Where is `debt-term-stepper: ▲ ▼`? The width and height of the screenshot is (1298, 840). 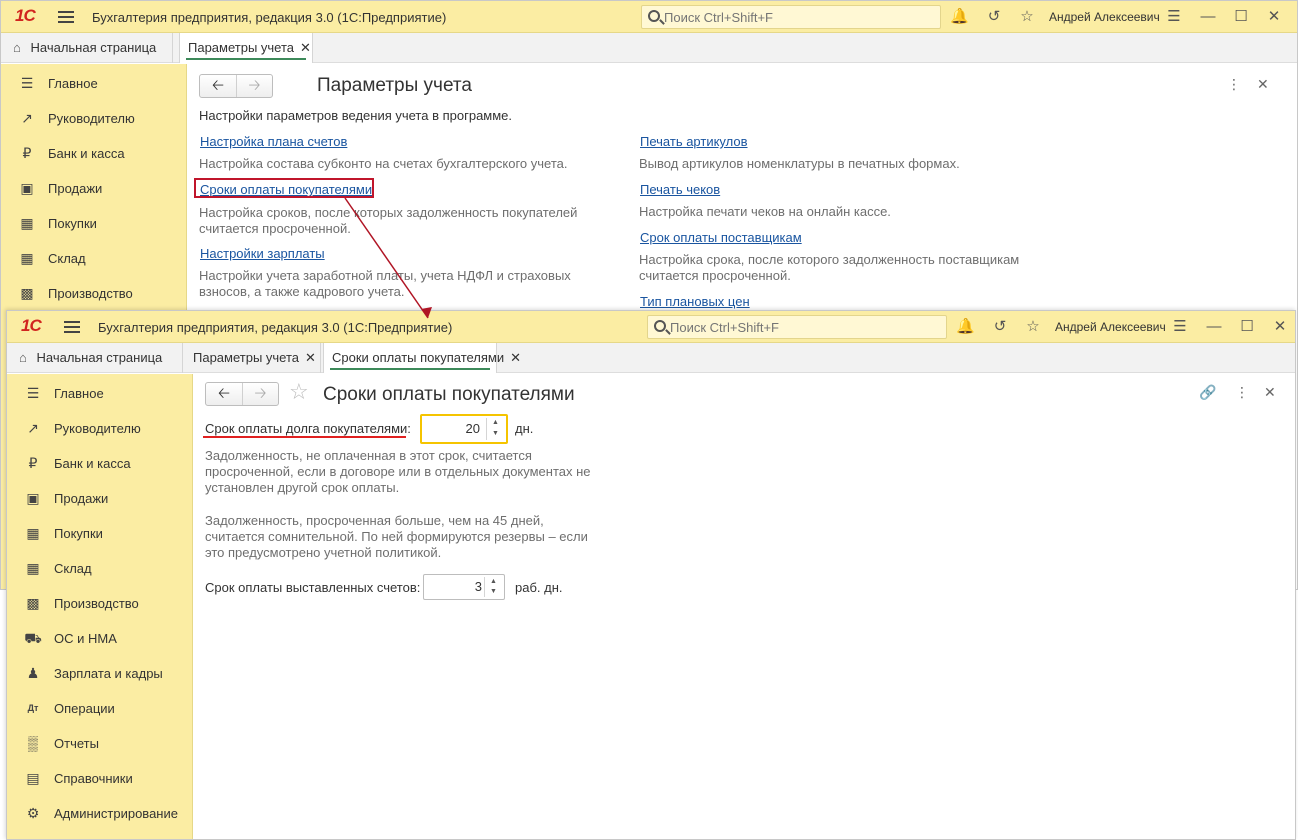 debt-term-stepper: ▲ ▼ is located at coordinates (495, 429).